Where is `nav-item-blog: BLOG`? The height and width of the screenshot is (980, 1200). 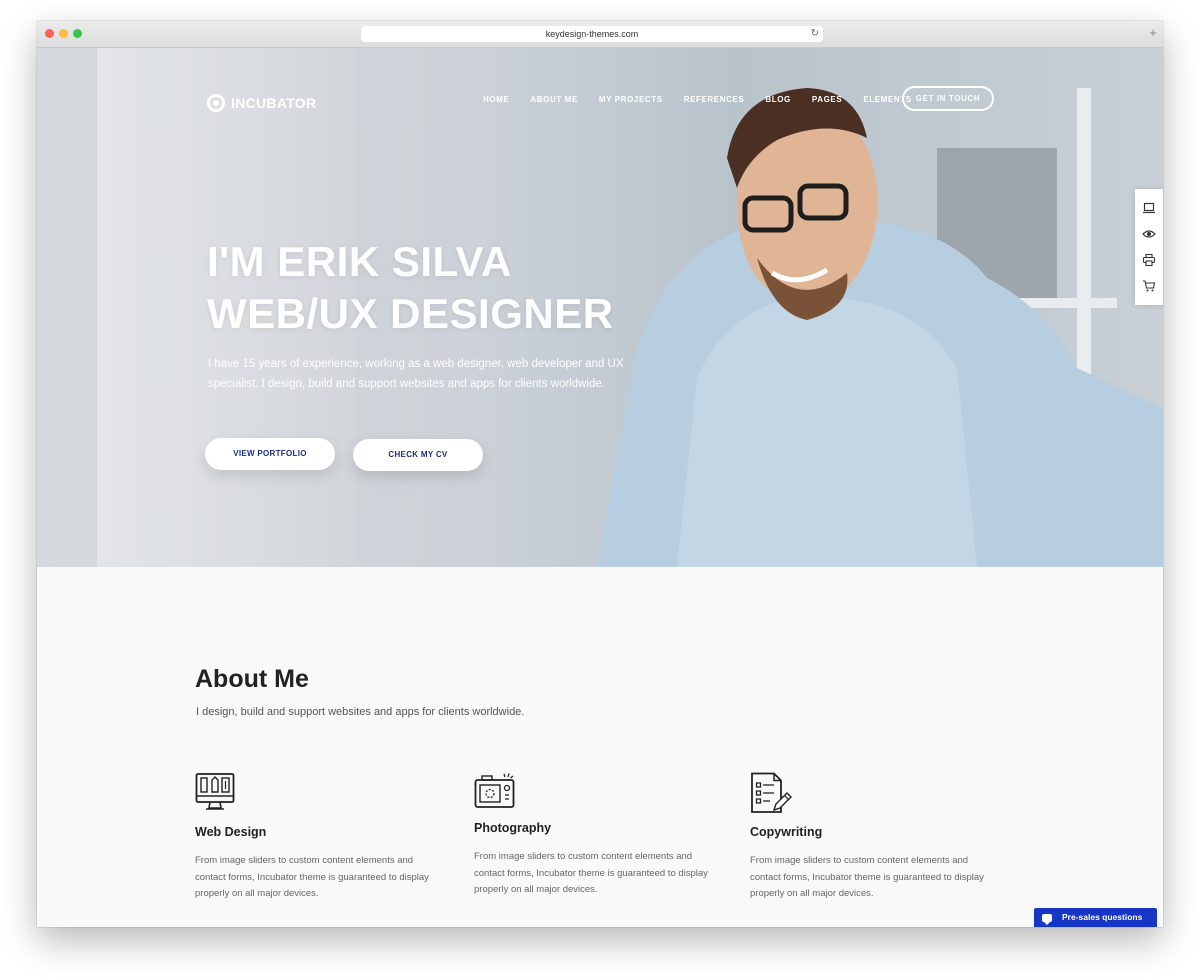 nav-item-blog: BLOG is located at coordinates (778, 99).